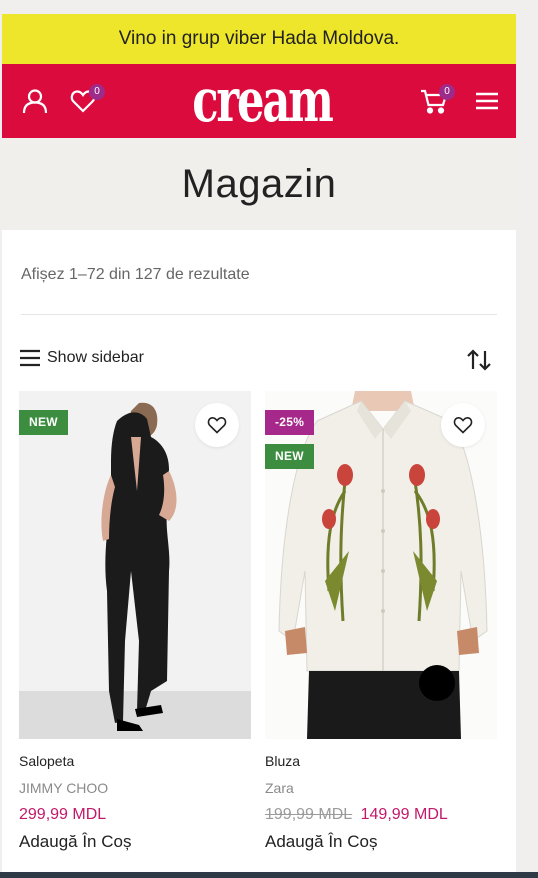 The width and height of the screenshot is (538, 878). I want to click on product-brand: JIMMY CHOO, so click(135, 788).